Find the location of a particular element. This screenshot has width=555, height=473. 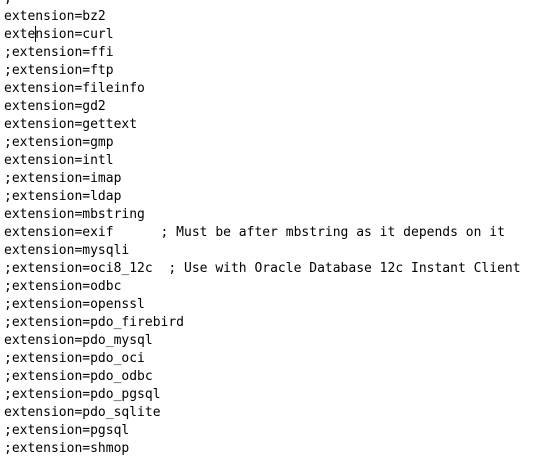

editor-line: extension=gettext is located at coordinates (262, 125).